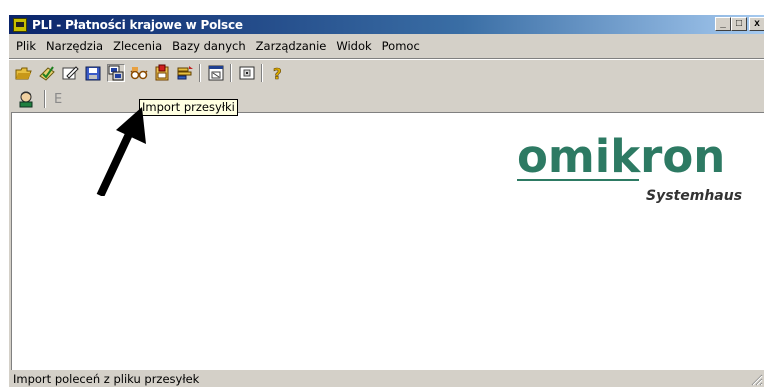  Describe the element at coordinates (386, 59) in the screenshot. I see `menu-separator` at that location.